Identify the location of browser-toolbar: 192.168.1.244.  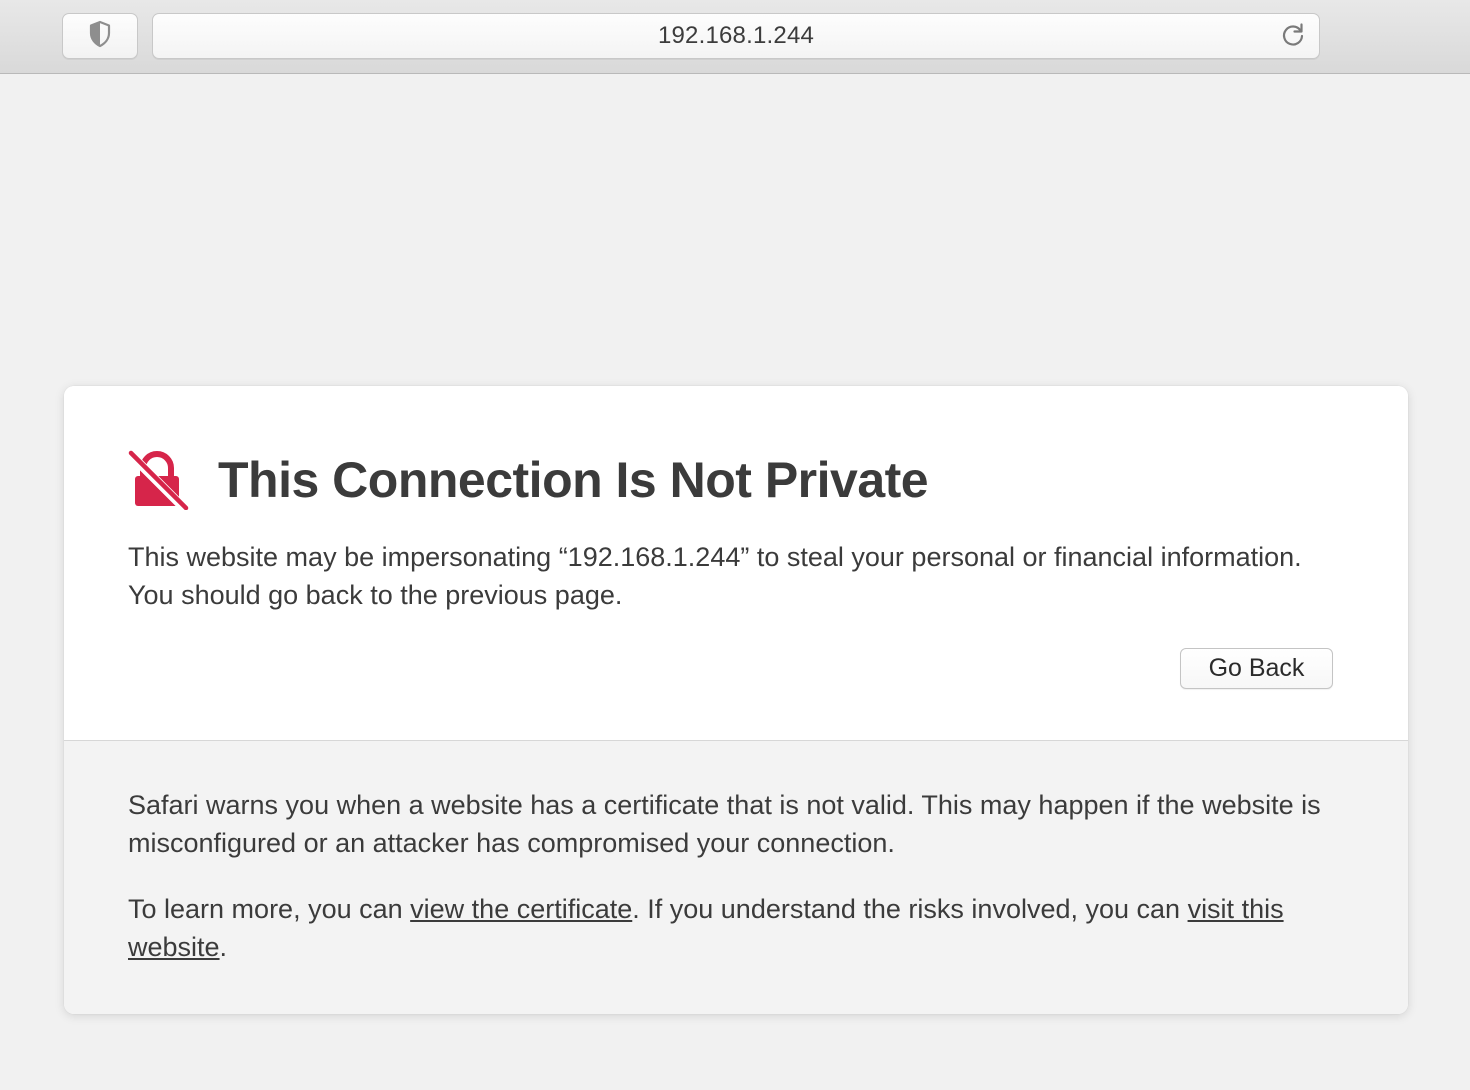
(735, 37).